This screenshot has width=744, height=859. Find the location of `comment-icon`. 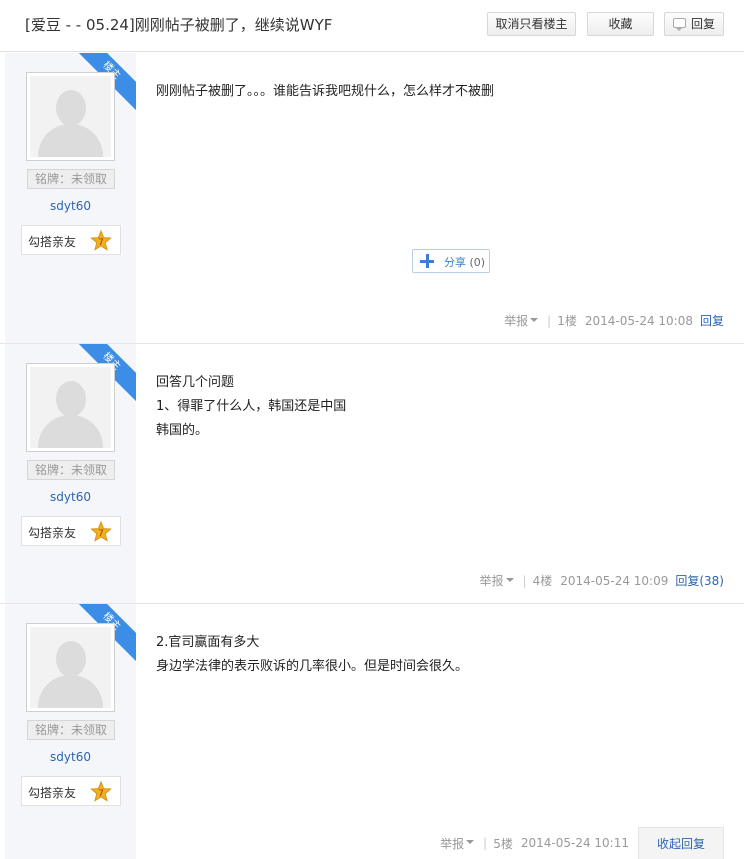

comment-icon is located at coordinates (679, 24).